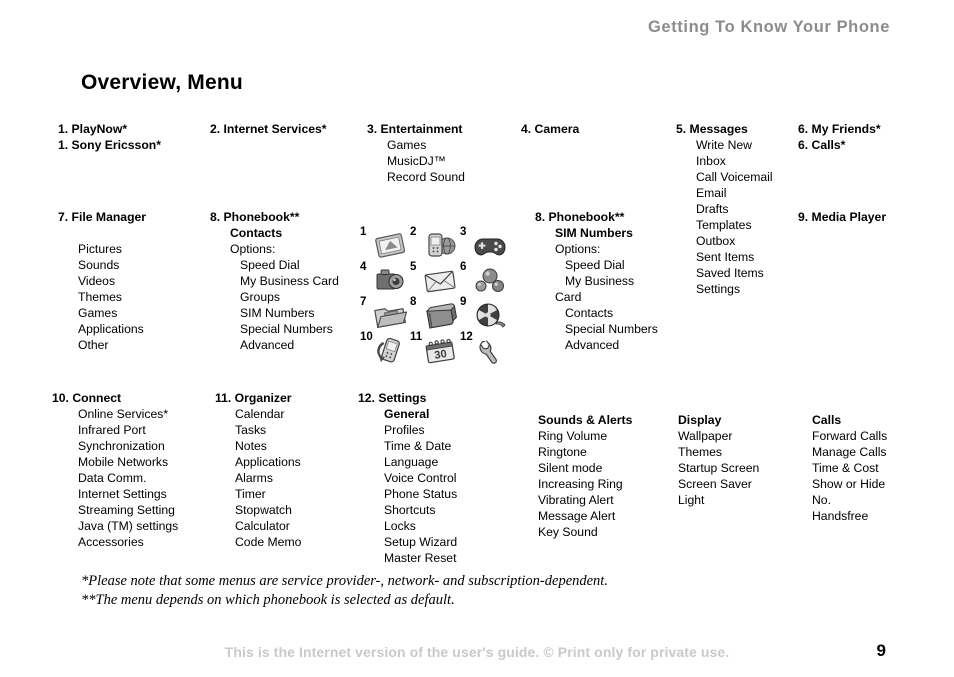 The width and height of the screenshot is (954, 677). What do you see at coordinates (550, 129) in the screenshot?
I see `menu-column-camera: 4. Camera` at bounding box center [550, 129].